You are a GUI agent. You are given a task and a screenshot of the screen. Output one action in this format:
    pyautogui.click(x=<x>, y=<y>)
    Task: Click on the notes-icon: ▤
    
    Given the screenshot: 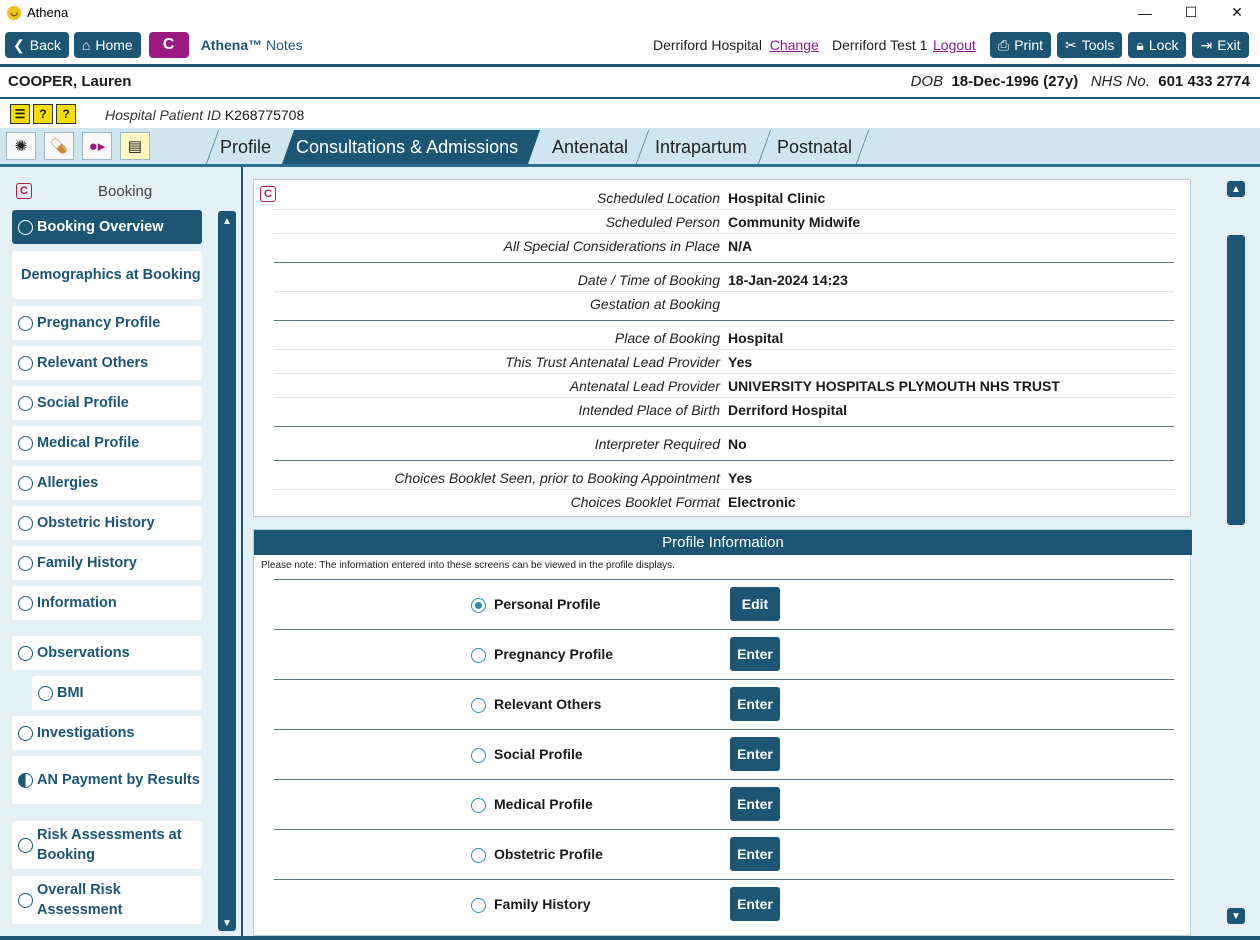 What is the action you would take?
    pyautogui.click(x=135, y=146)
    